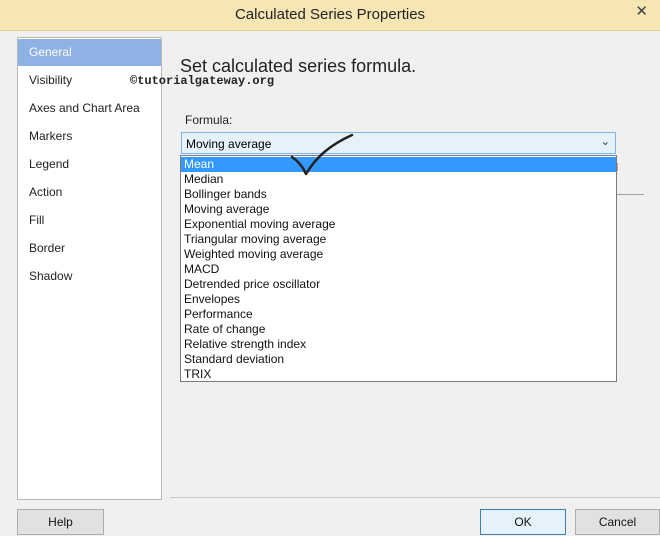 The width and height of the screenshot is (660, 536). Describe the element at coordinates (398, 344) in the screenshot. I see `formula-option: Relative strength index` at that location.